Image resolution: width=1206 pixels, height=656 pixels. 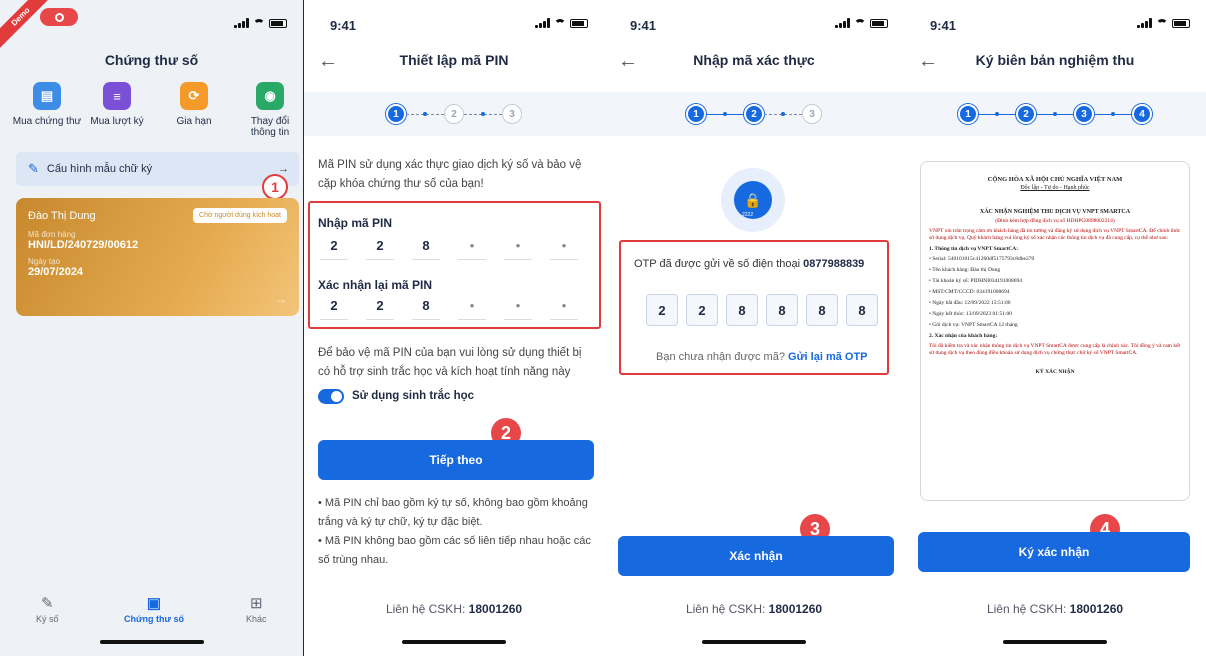 I want to click on doc-item: • Gói dịch vụ: VNPT SmartCA 12 tháng, so click(x=973, y=325).